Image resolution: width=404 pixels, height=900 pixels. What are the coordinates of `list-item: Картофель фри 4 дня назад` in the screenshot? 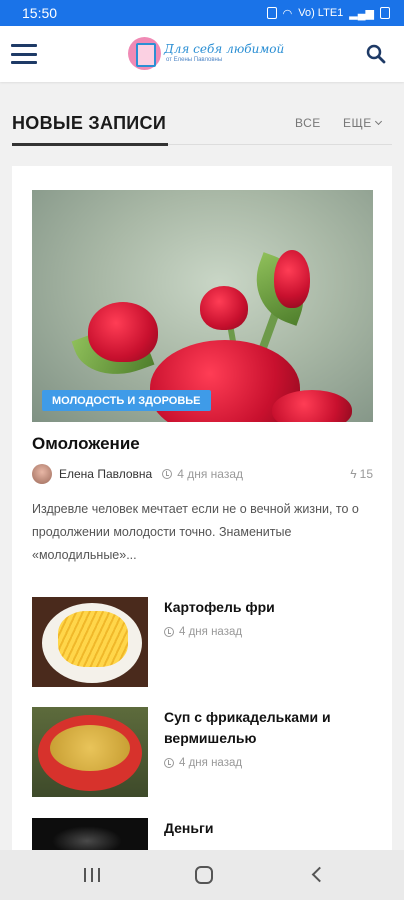 It's located at (202, 642).